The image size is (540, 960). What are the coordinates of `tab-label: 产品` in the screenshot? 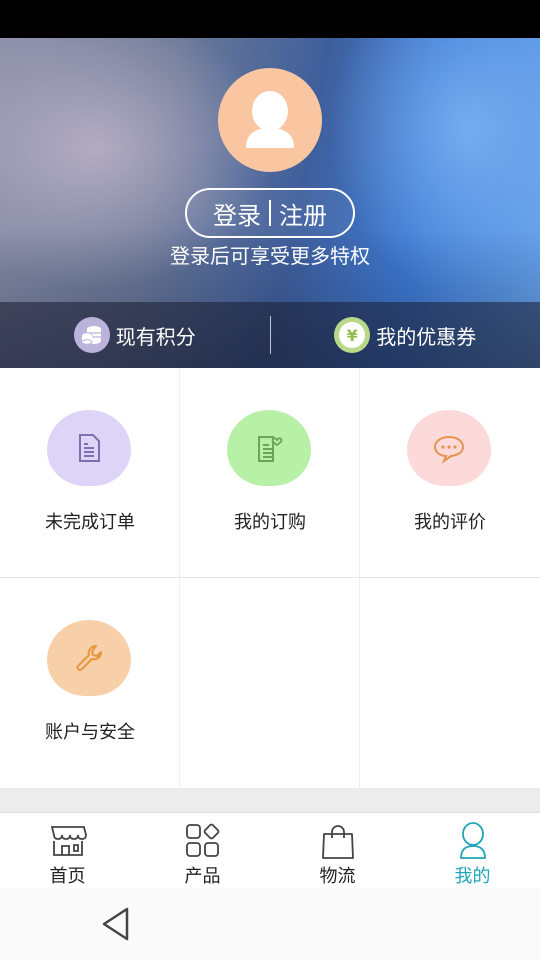 It's located at (202, 876).